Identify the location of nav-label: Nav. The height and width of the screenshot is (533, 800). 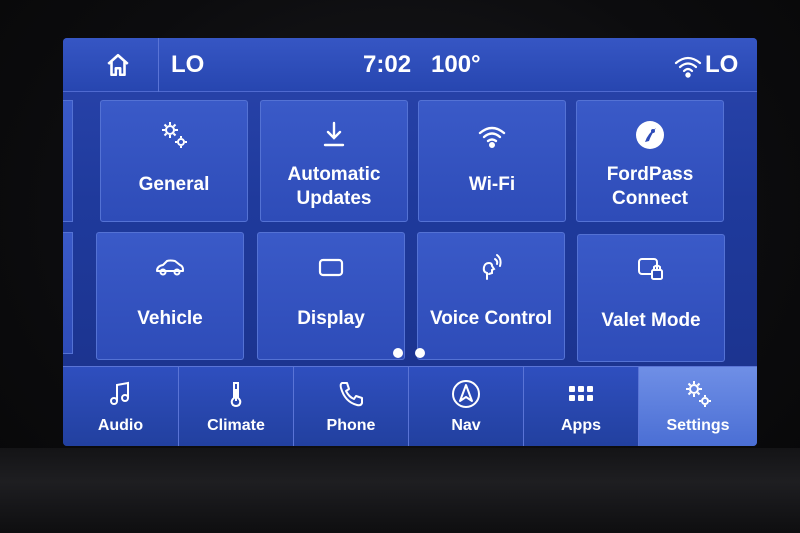
(466, 425).